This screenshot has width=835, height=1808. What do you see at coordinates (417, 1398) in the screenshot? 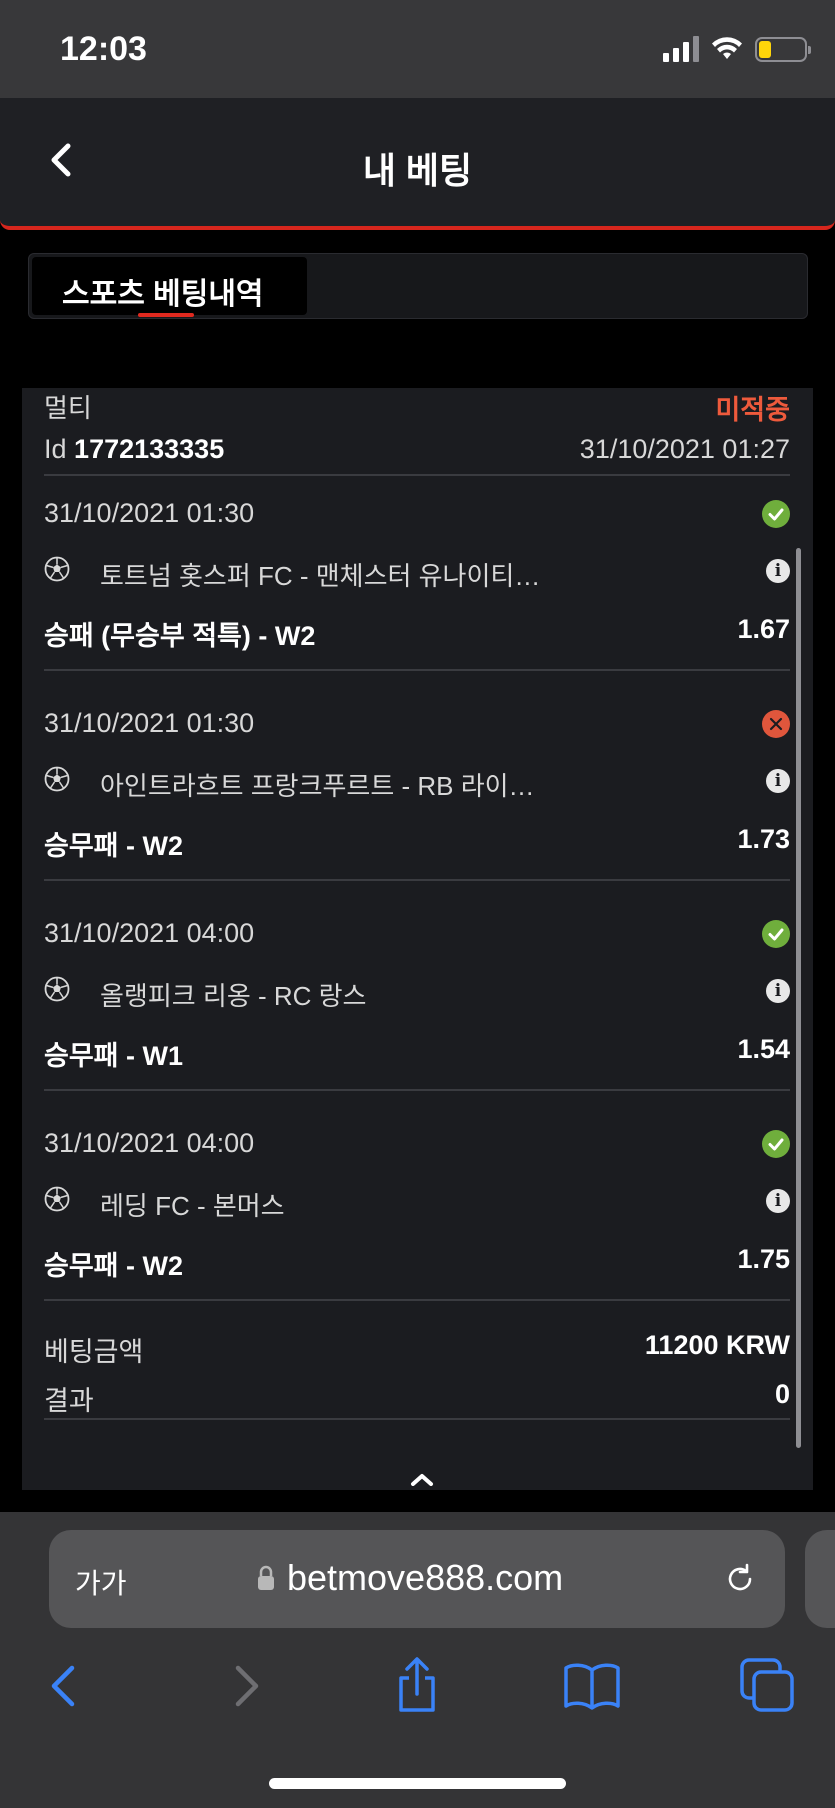
I see `payout-row: 결과 0` at bounding box center [417, 1398].